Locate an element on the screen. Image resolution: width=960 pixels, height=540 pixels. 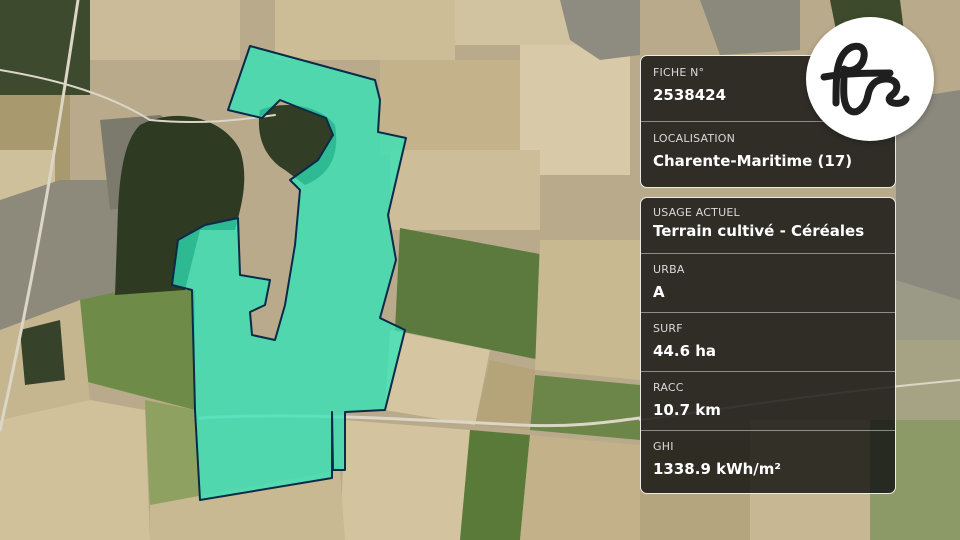
usage-value: Terrain cultivé - Céréales is located at coordinates (759, 231).